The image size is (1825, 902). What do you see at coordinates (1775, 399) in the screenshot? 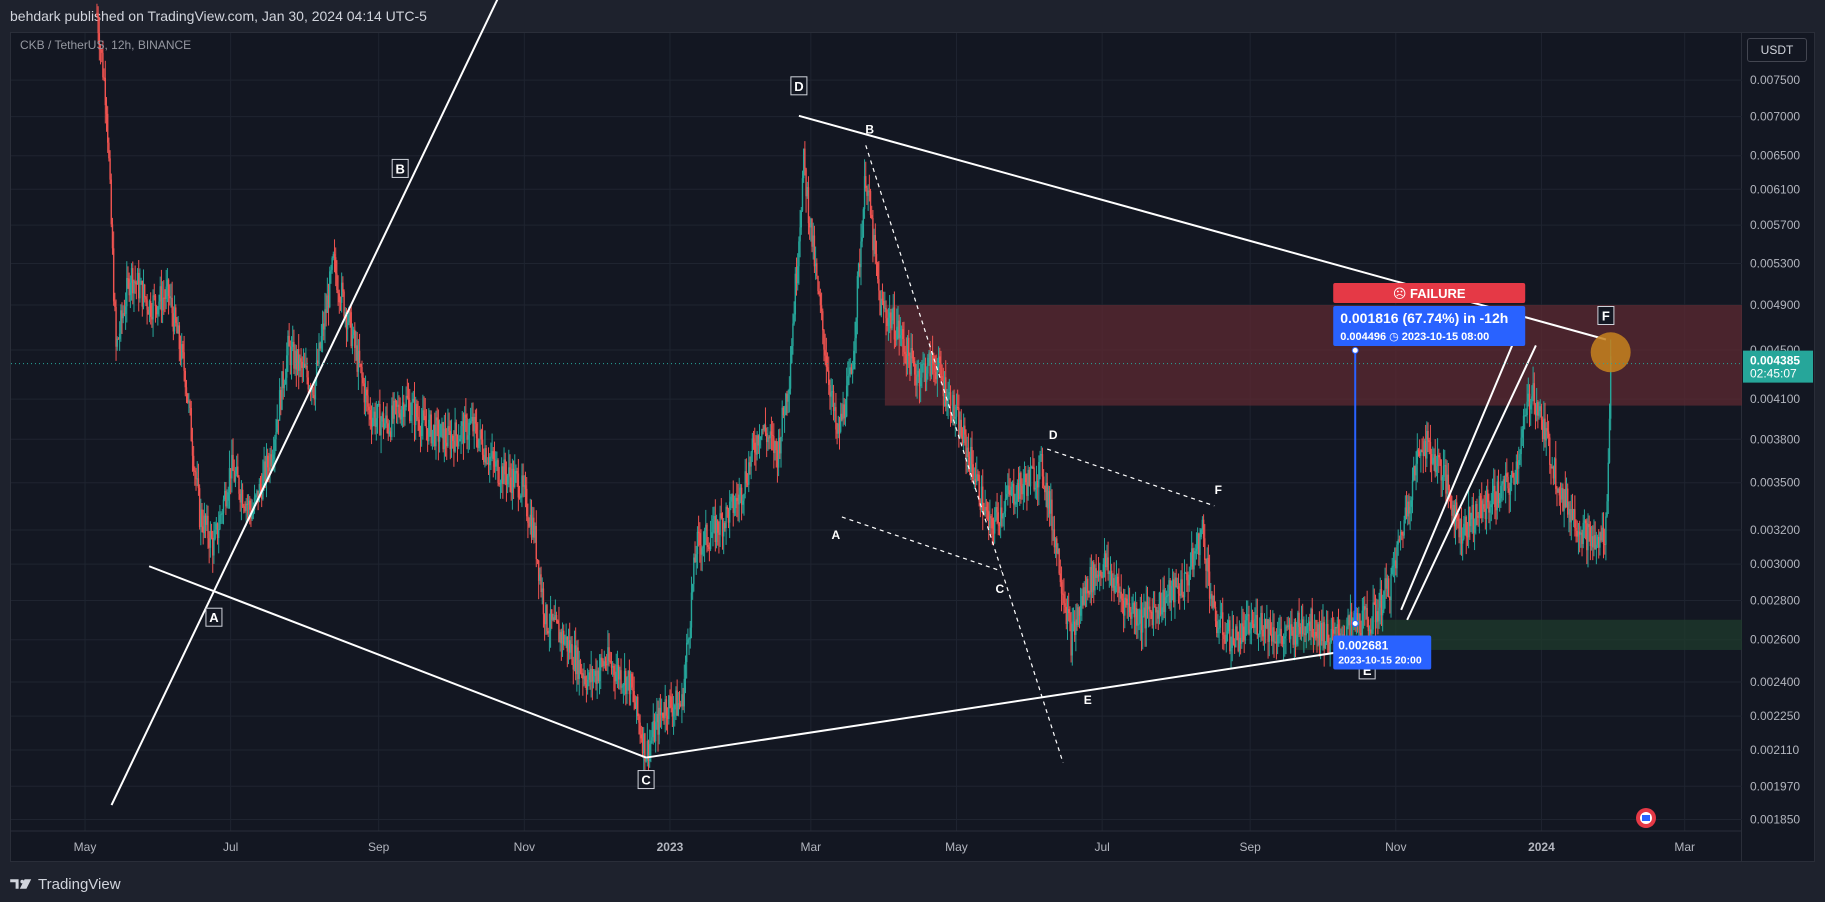
I see `y-tick-label: 0.004100` at bounding box center [1775, 399].